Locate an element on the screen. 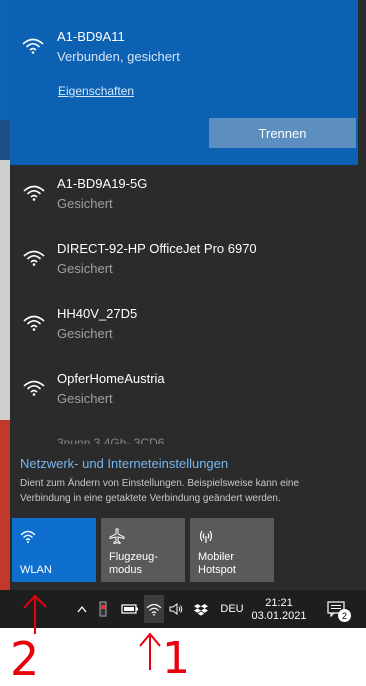  hotspot-icon is located at coordinates (206, 536).